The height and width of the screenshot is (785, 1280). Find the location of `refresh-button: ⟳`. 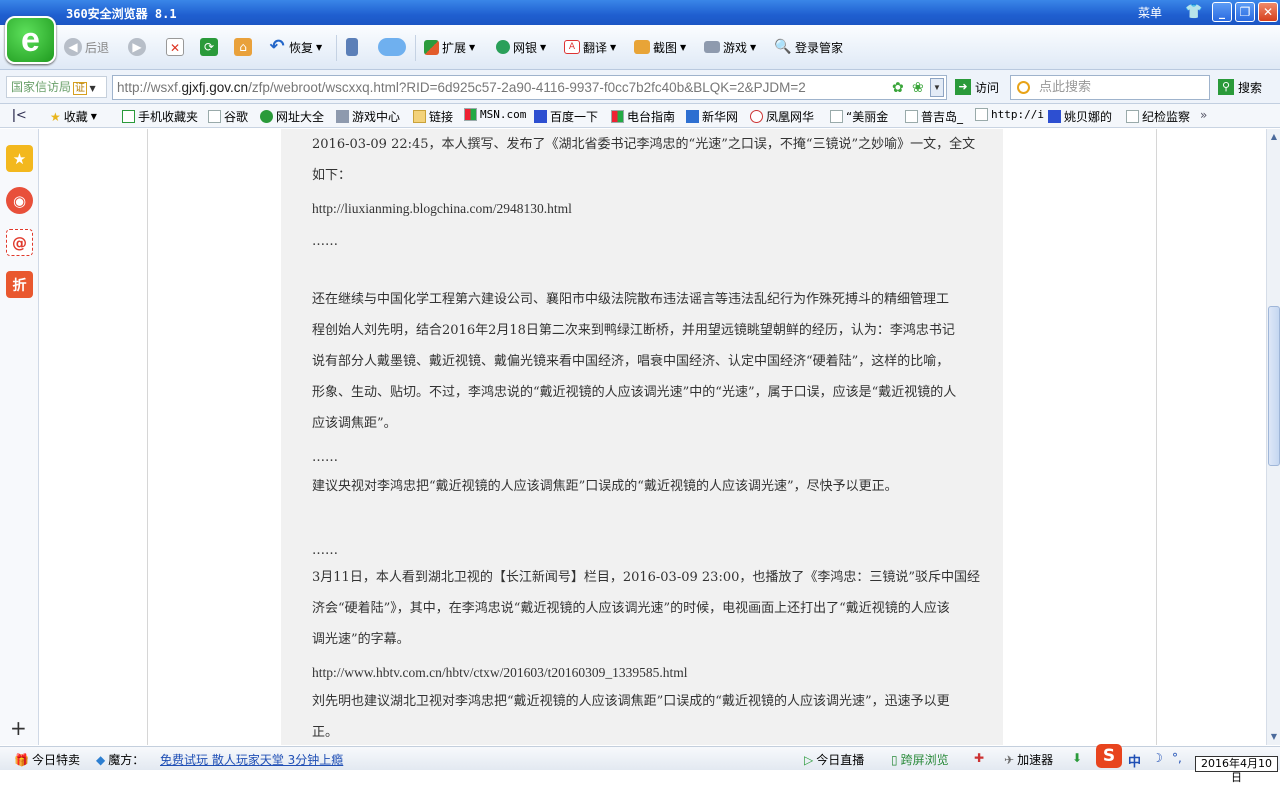

refresh-button: ⟳ is located at coordinates (209, 47).